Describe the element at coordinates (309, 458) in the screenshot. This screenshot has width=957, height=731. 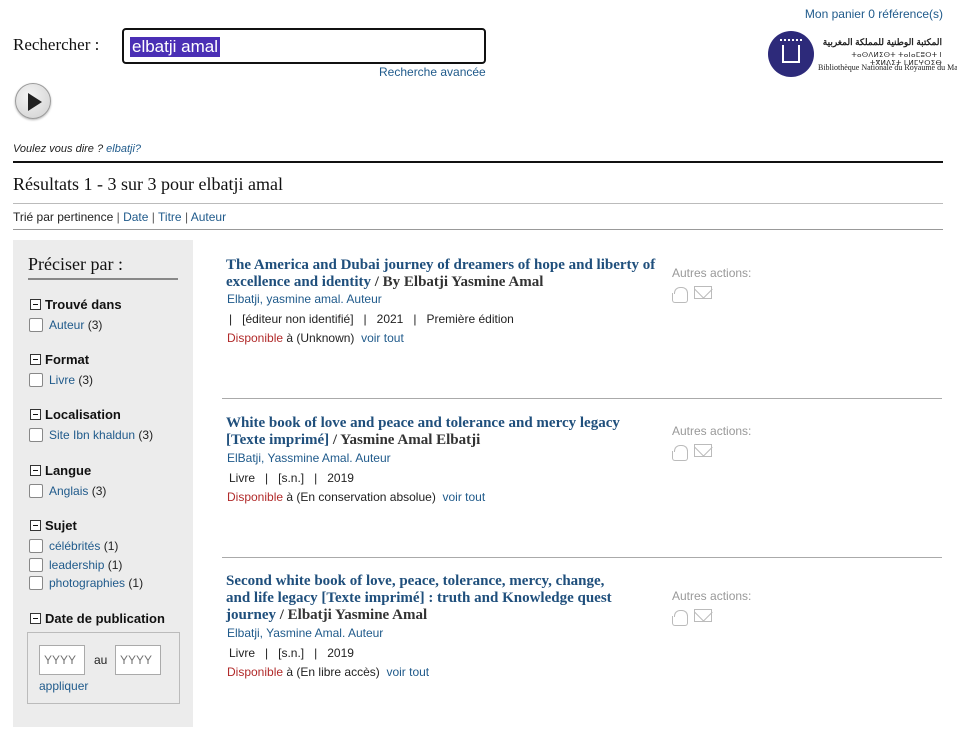
I see `result-author-link: ElBatji, Yassmine Amal. Auteur` at that location.